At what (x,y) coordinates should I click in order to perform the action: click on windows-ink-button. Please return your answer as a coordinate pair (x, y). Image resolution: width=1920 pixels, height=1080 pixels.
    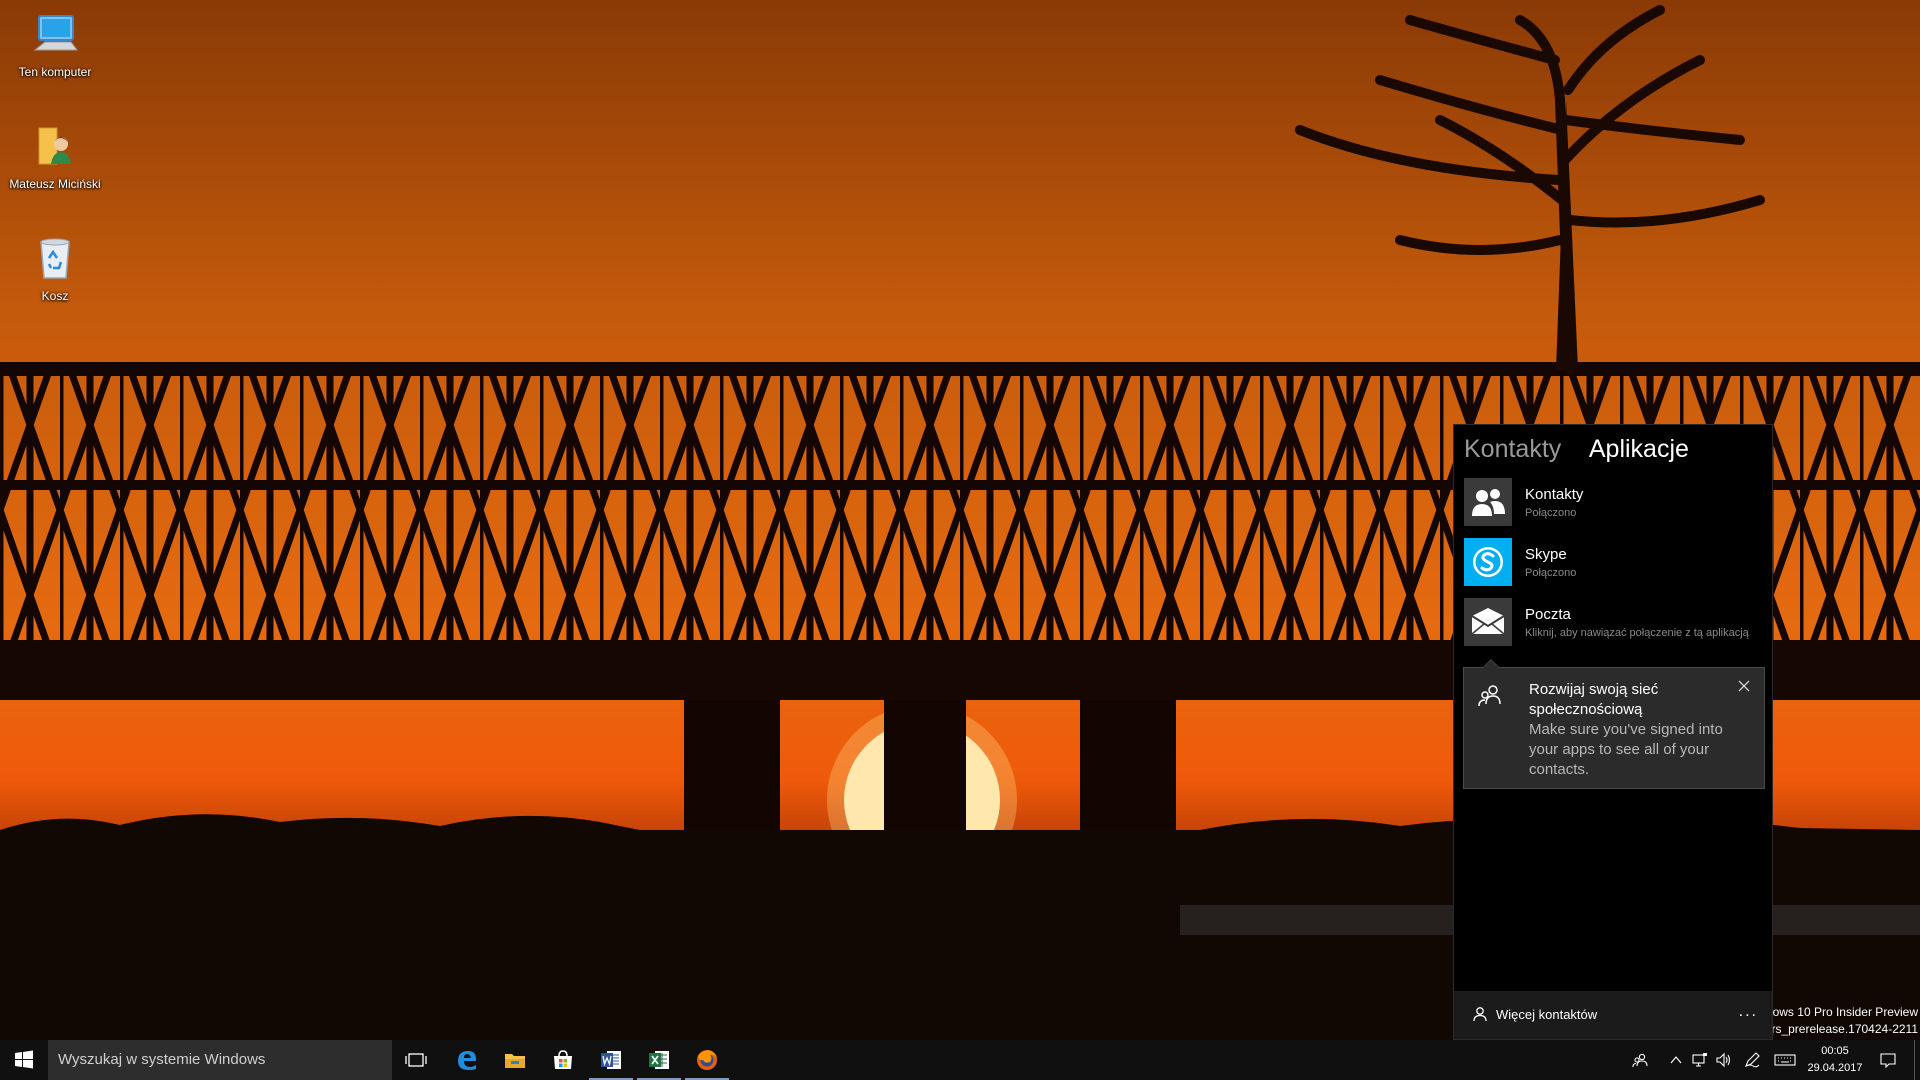
    Looking at the image, I should click on (1752, 1060).